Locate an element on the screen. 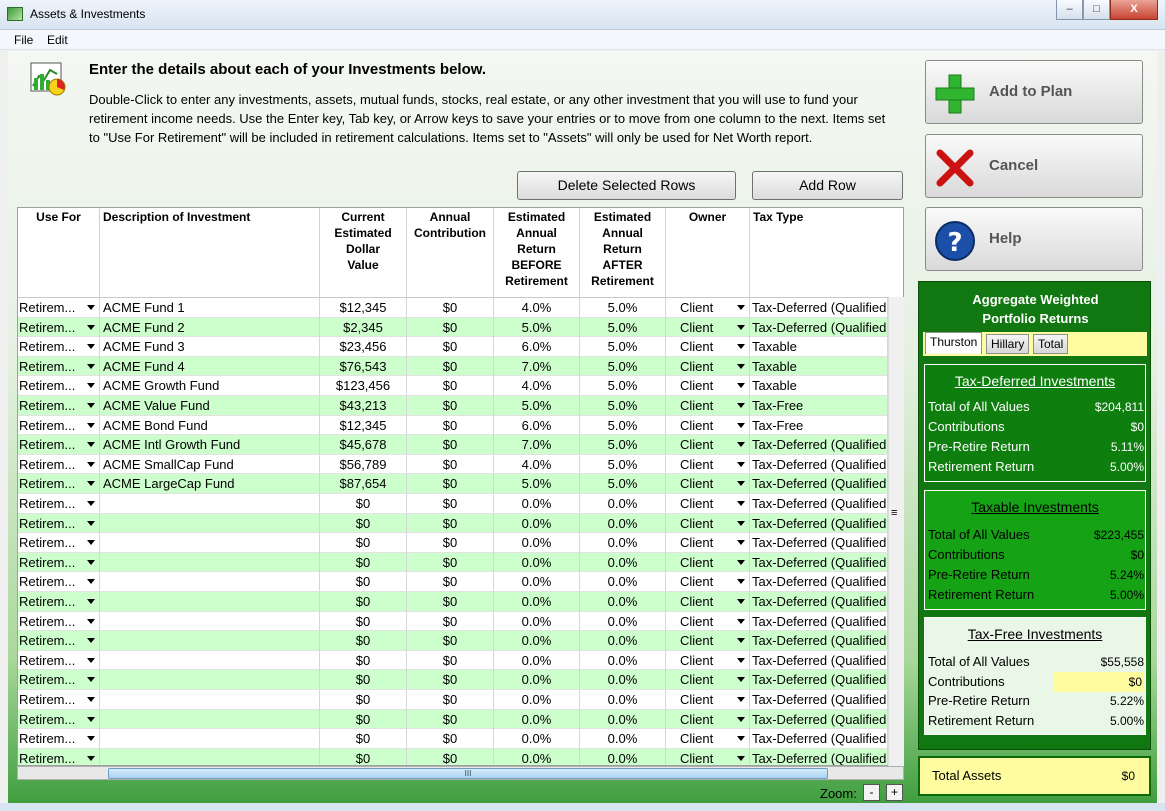  return-before-cell: 6.0% is located at coordinates (537, 425).